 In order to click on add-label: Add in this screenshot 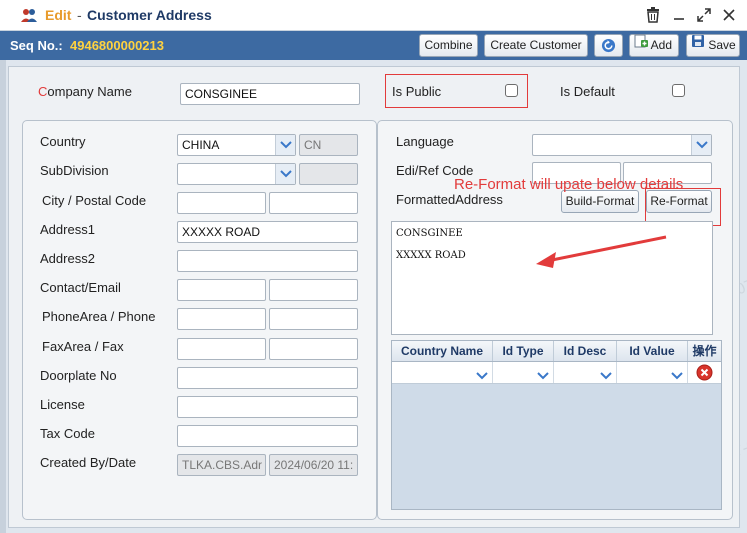, I will do `click(661, 45)`.